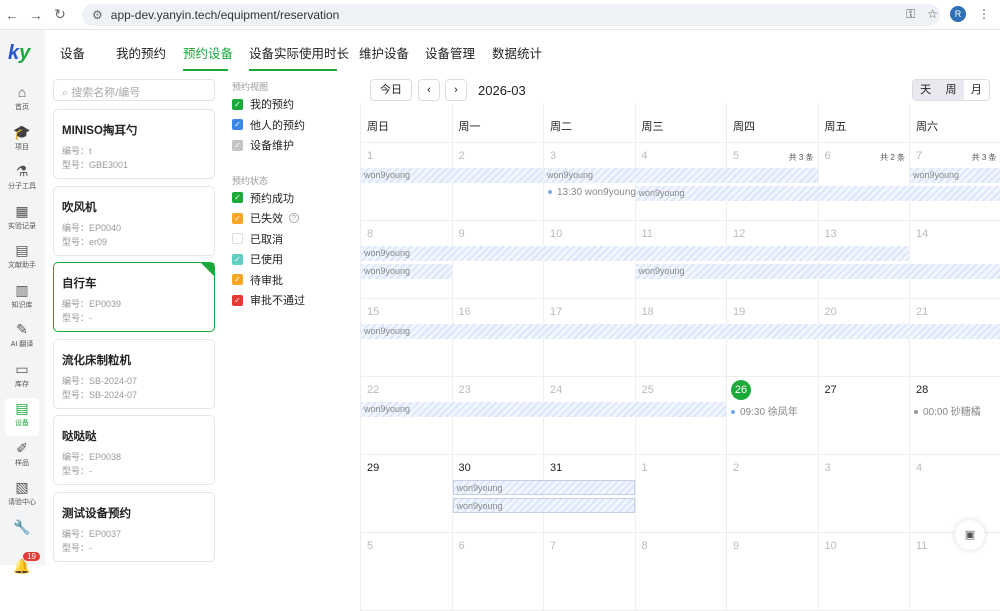  What do you see at coordinates (22, 338) in the screenshot?
I see `nav-item-6: ✎AI 翻译` at bounding box center [22, 338].